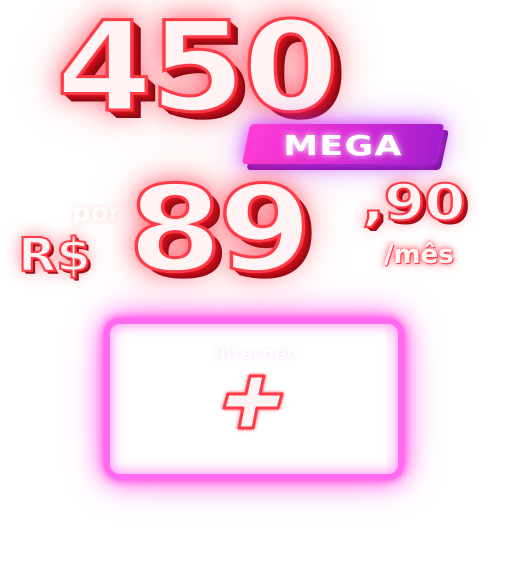 The width and height of the screenshot is (506, 580). I want to click on addon-card-title: Internet, so click(254, 354).